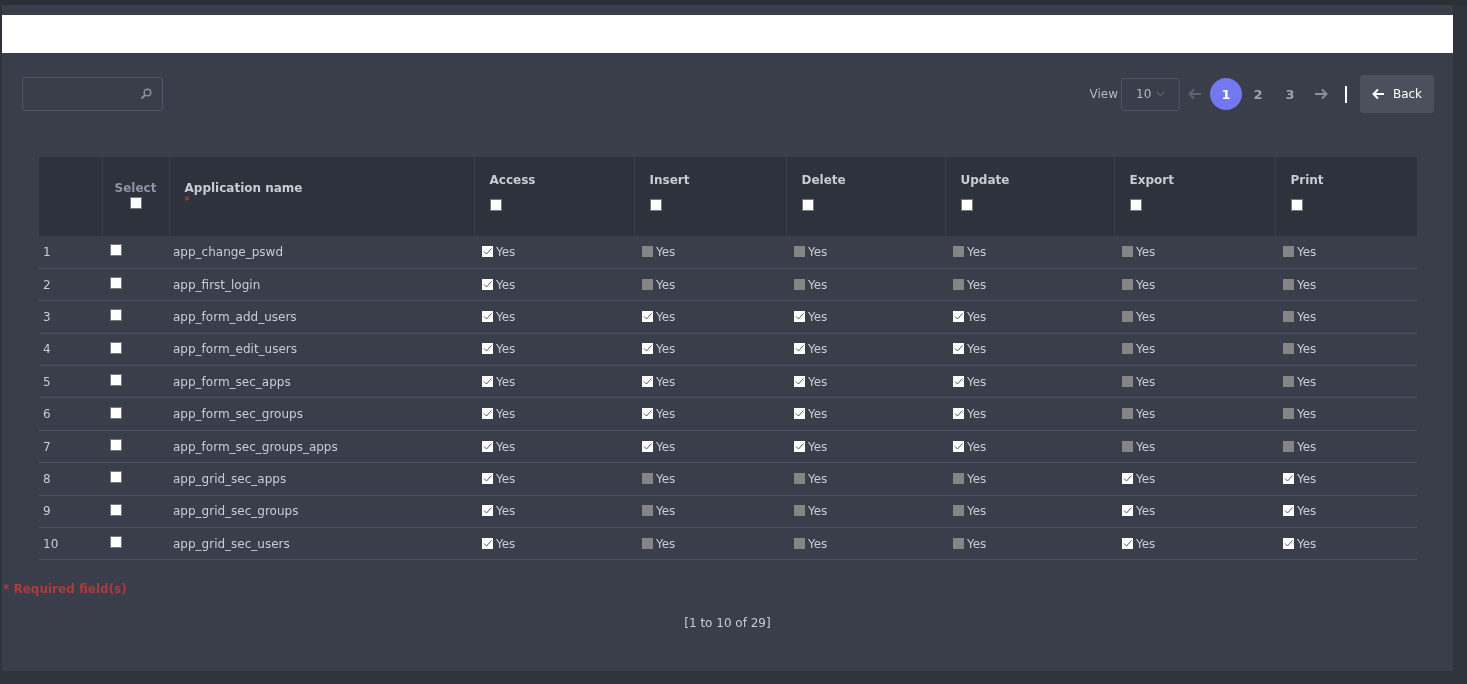 The width and height of the screenshot is (1467, 684). What do you see at coordinates (1321, 94) in the screenshot?
I see `arrow-right-icon` at bounding box center [1321, 94].